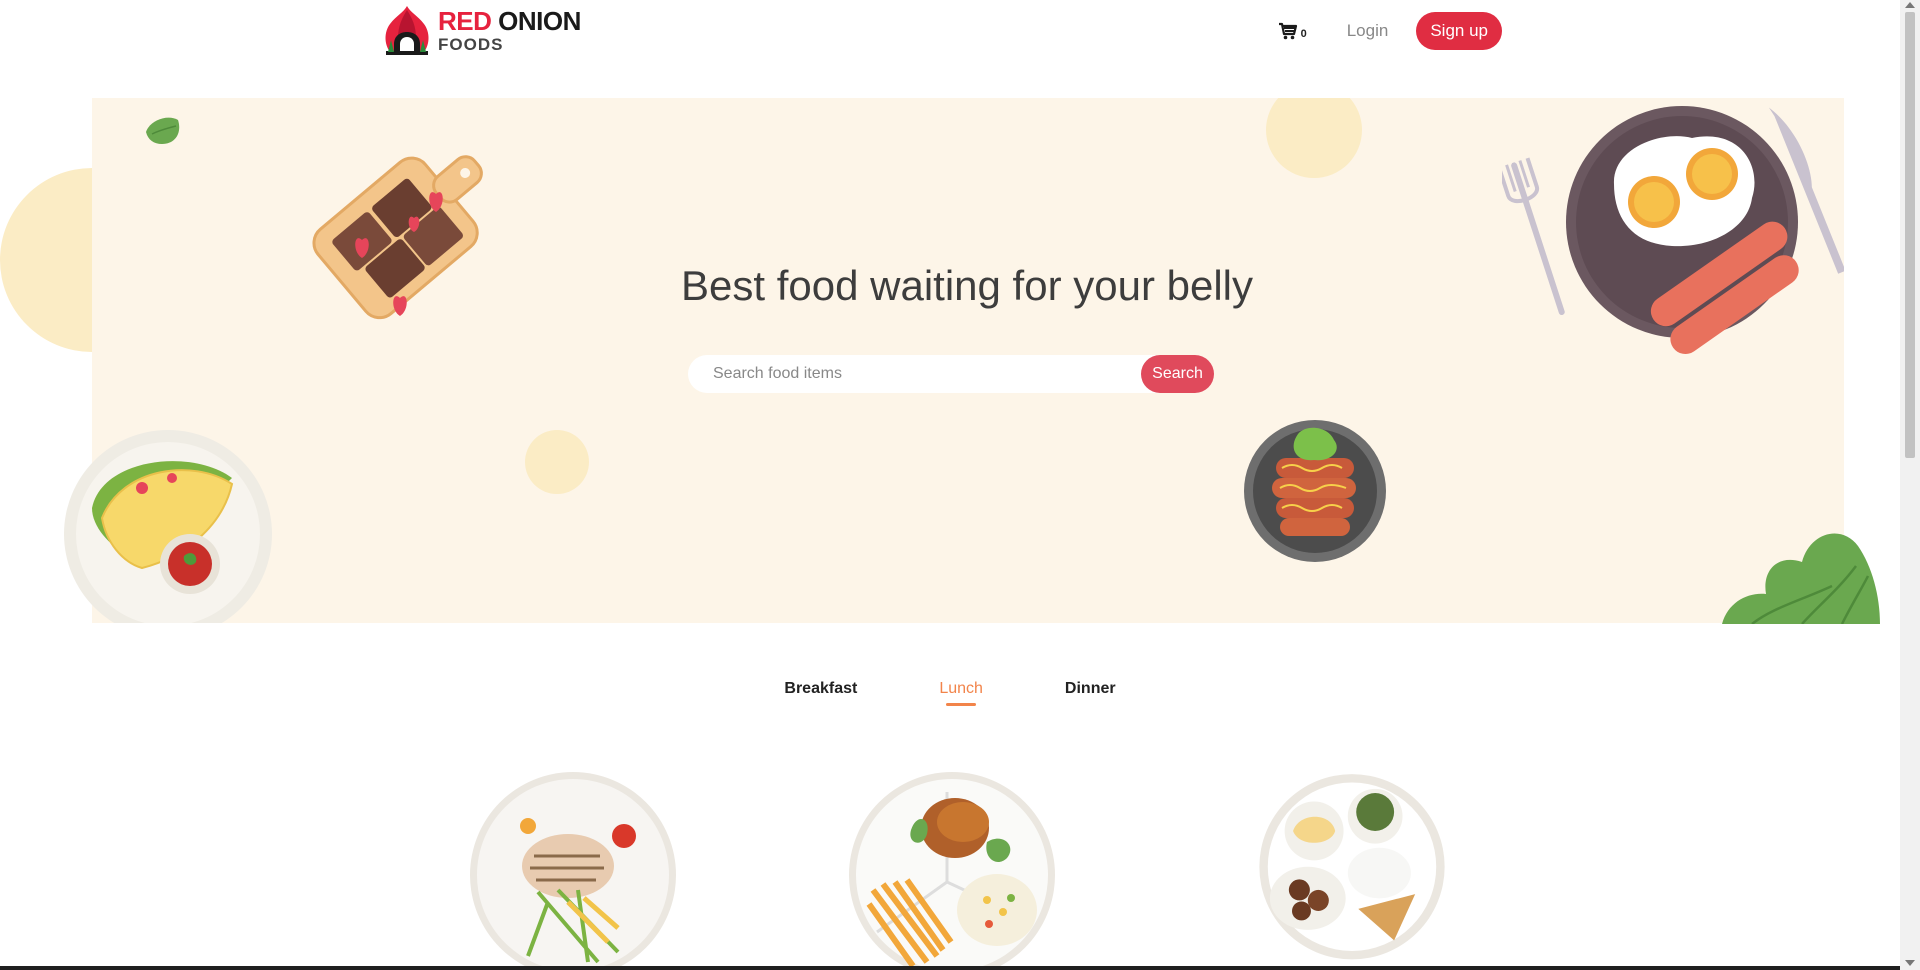  I want to click on logo: RED ONION FOODS, so click(481, 30).